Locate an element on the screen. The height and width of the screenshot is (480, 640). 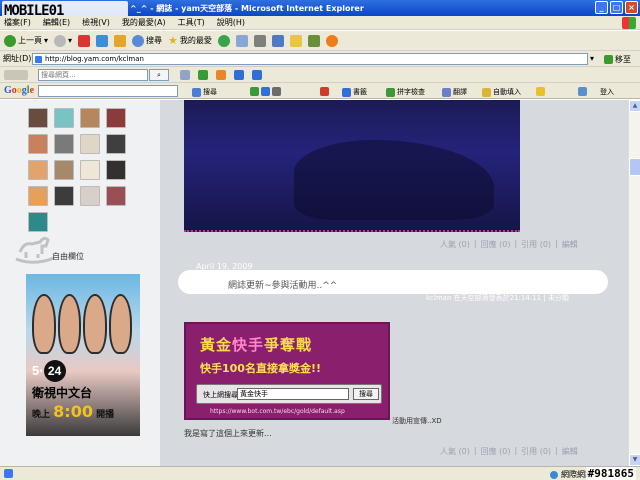
login-button: 登入 is located at coordinates (607, 92).